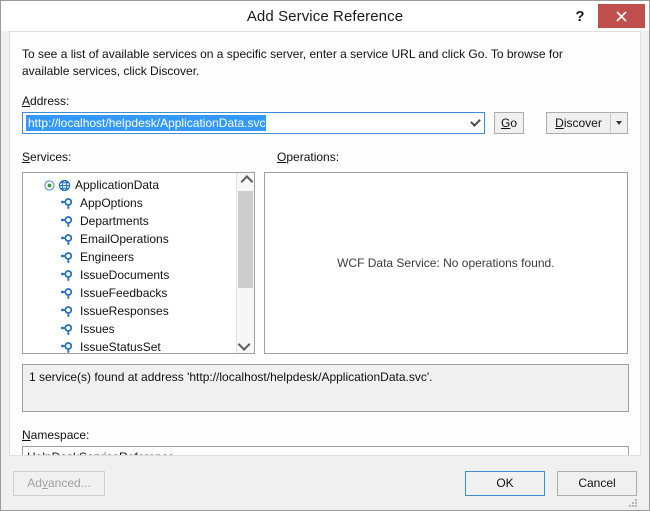 The height and width of the screenshot is (511, 650). Describe the element at coordinates (149, 157) in the screenshot. I see `services-label: Services:` at that location.